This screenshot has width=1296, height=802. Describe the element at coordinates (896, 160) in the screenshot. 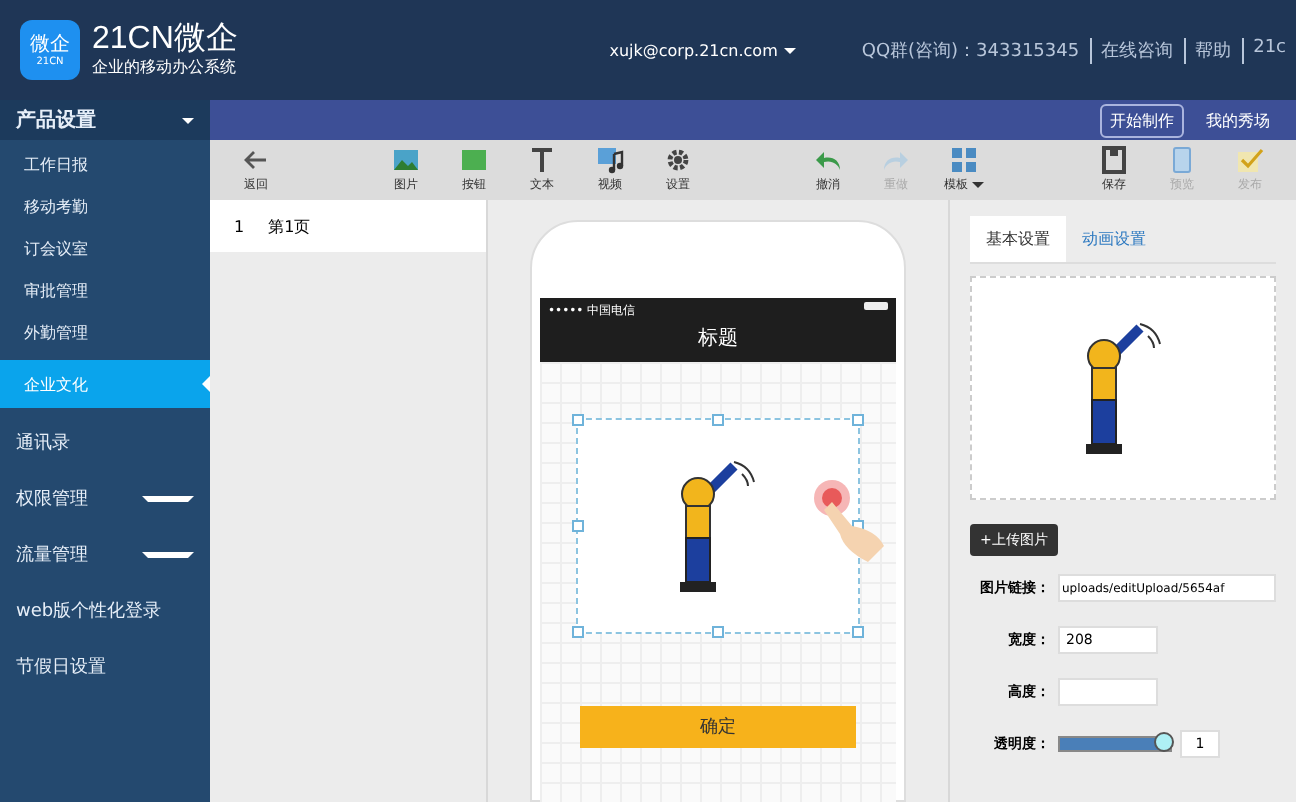

I see `redo-icon` at that location.